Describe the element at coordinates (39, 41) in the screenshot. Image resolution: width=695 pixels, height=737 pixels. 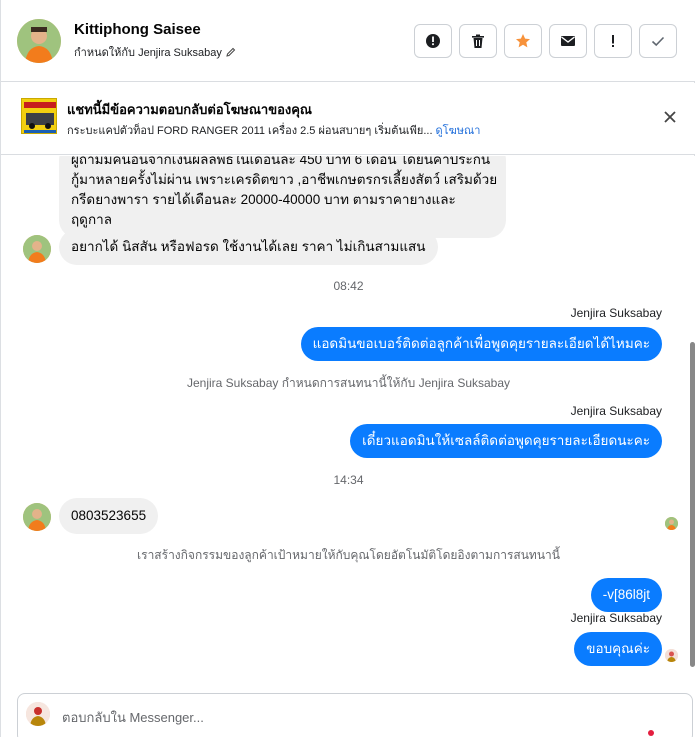
I see `contact-avatar` at that location.